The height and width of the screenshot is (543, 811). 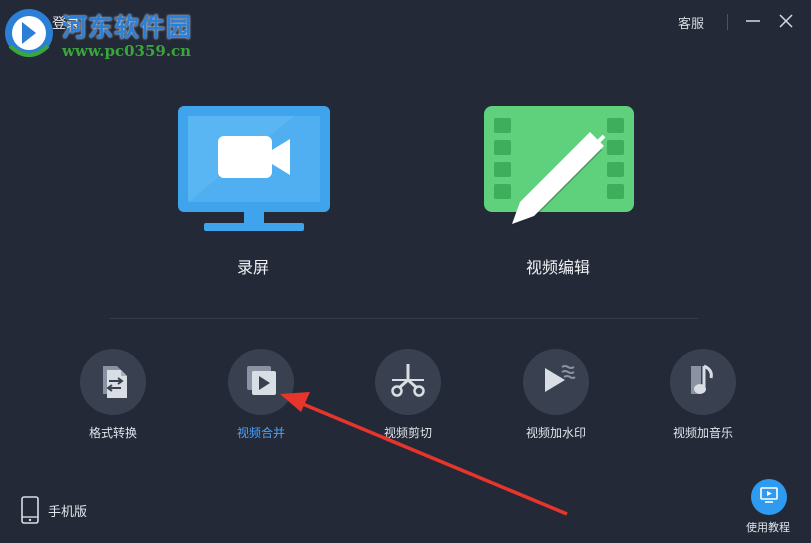 I want to click on mobile-version-label: 手机版, so click(x=67, y=510).